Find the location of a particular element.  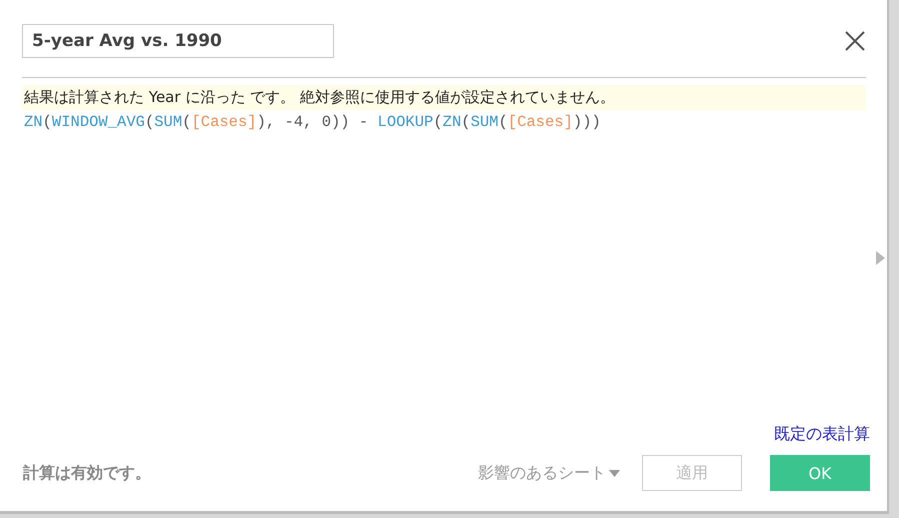

close-button is located at coordinates (855, 41).